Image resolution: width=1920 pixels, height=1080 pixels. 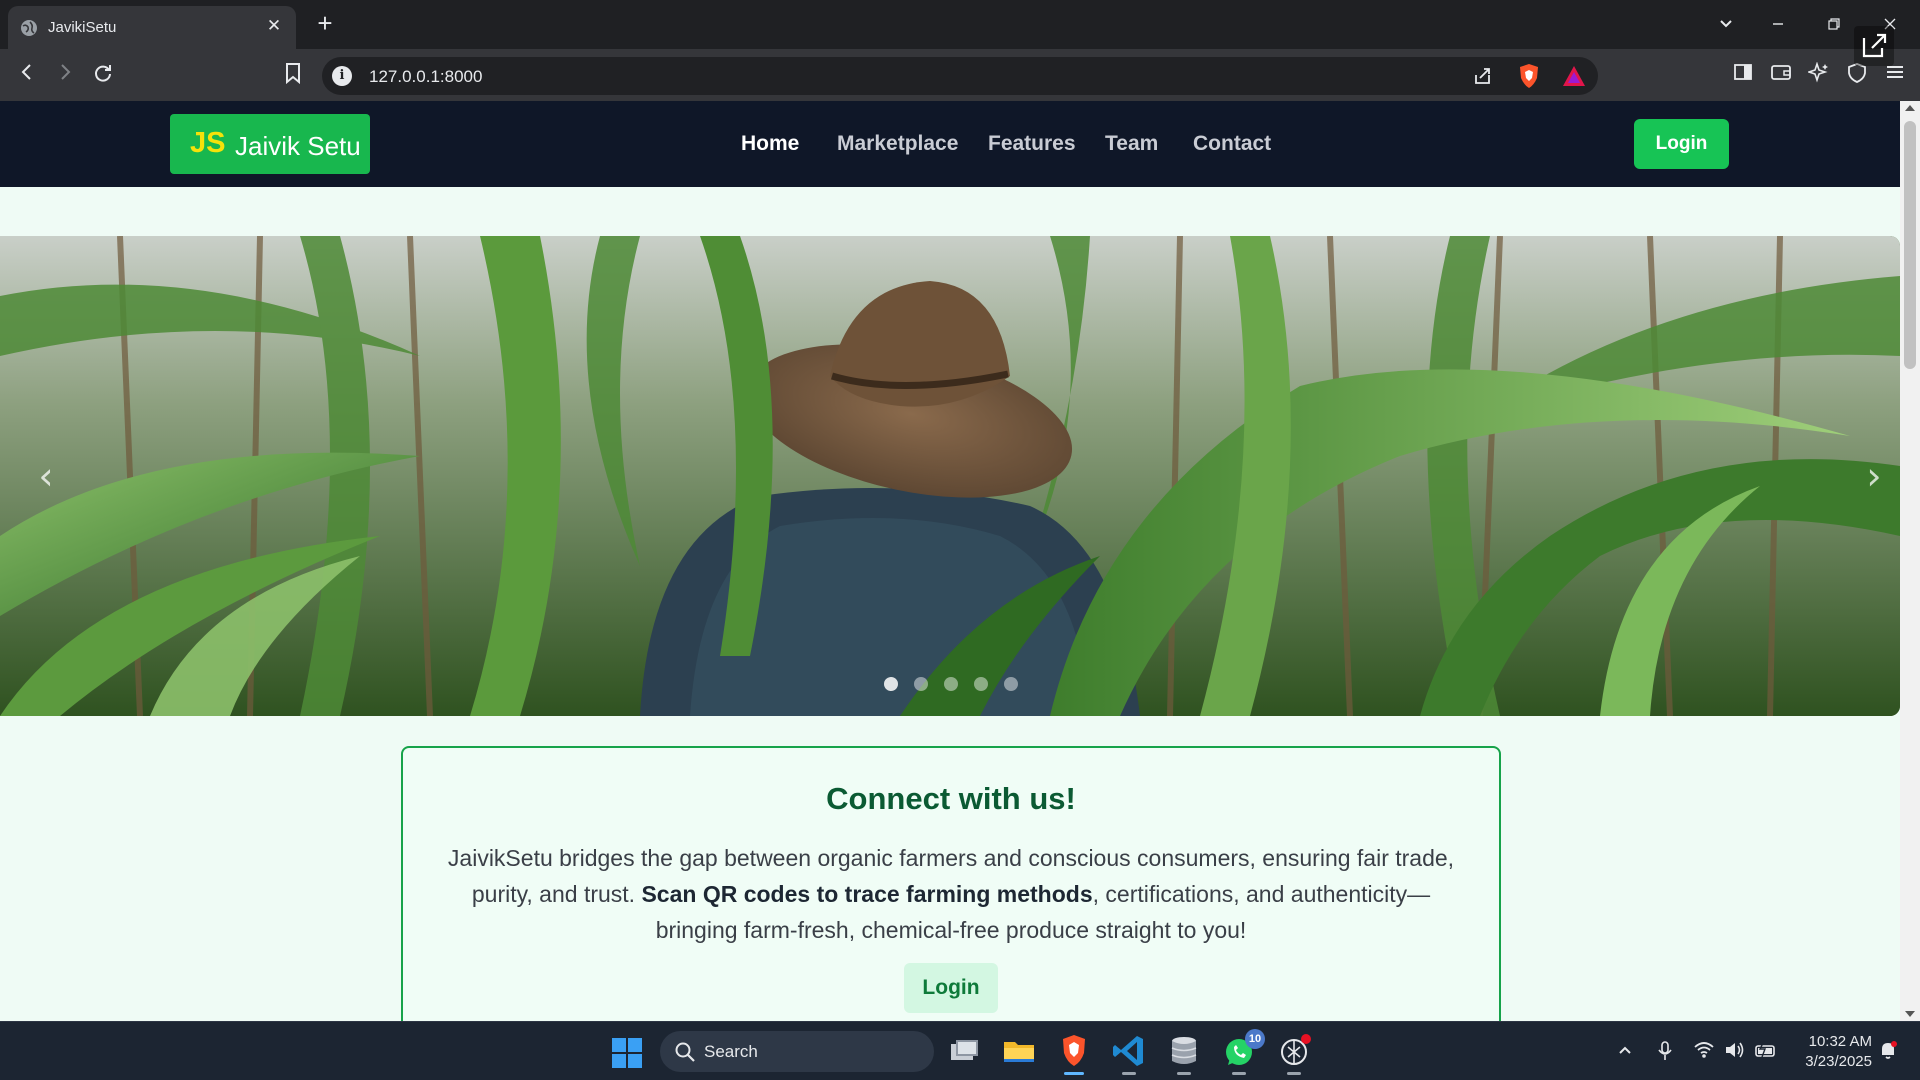 I want to click on new-tab-button: +, so click(x=325, y=23).